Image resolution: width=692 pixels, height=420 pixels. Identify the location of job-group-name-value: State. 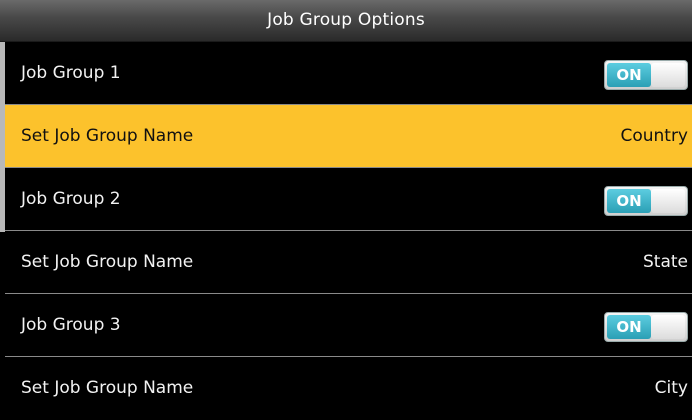
(665, 262).